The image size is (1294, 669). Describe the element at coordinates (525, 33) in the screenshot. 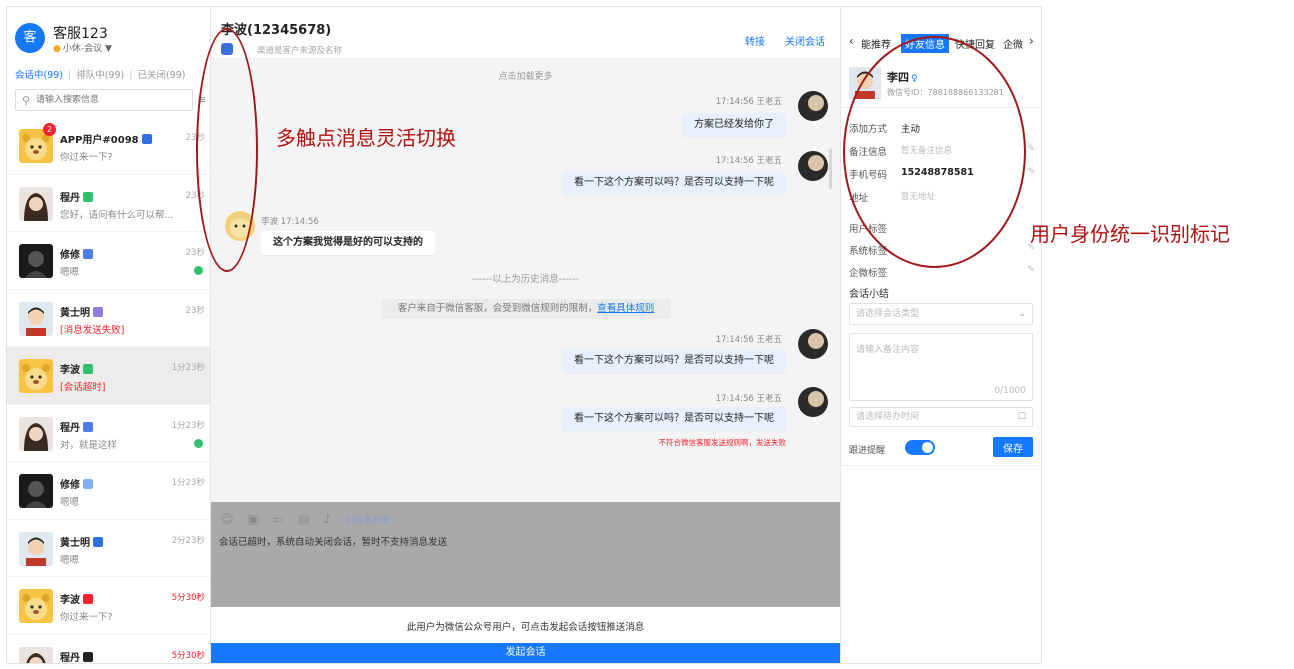

I see `chat-header: 李波(12345678) 渠道是客户来源及名称 转接 关闭会话` at that location.